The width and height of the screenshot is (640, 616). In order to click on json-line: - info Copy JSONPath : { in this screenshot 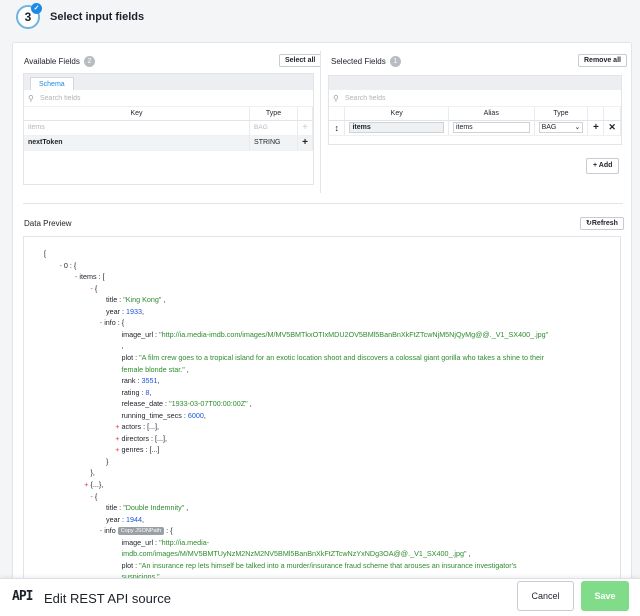, I will do `click(136, 531)`.